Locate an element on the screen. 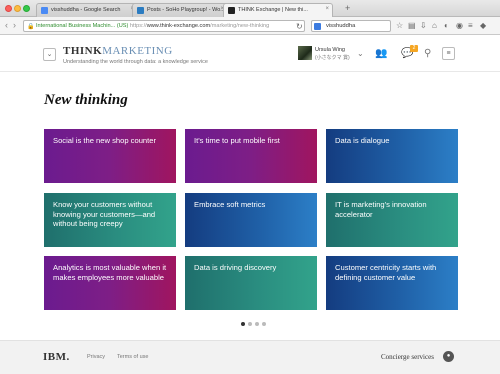 Image resolution: width=500 pixels, height=374 pixels. ibm-logo: IBM. is located at coordinates (56, 357).